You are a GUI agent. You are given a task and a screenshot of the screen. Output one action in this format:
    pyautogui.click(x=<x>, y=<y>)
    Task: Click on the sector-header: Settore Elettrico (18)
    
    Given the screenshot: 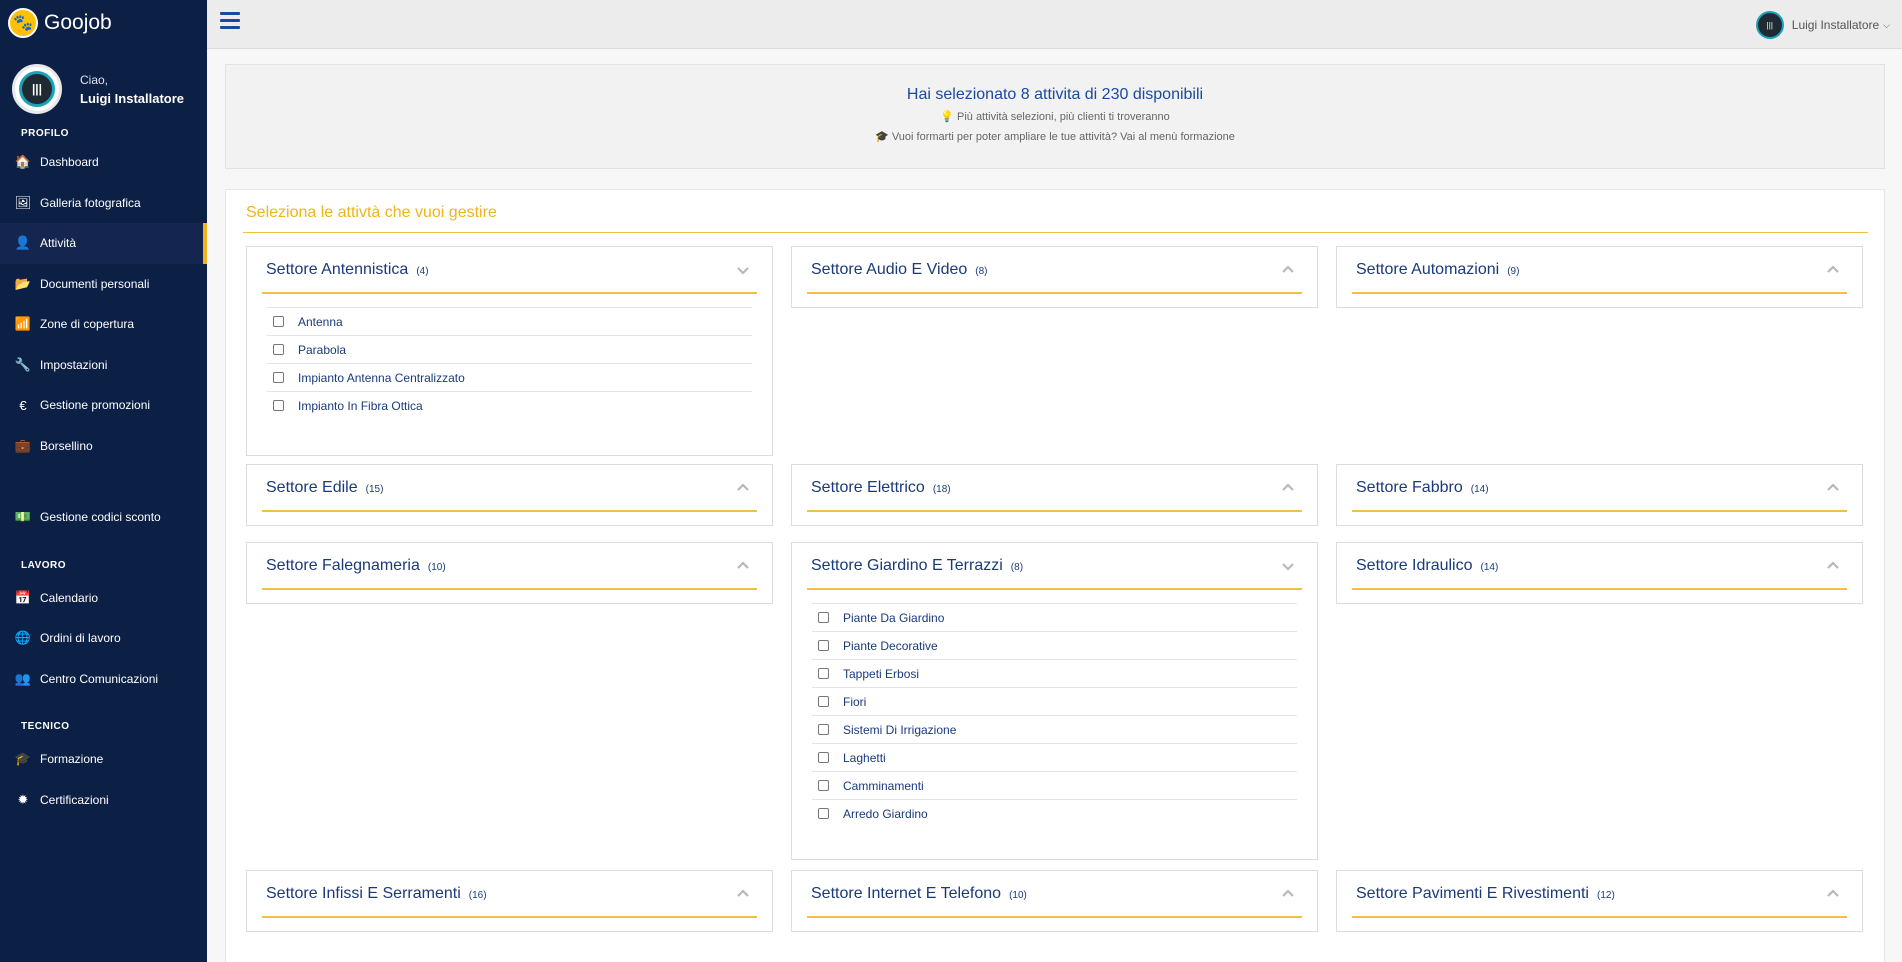 What is the action you would take?
    pyautogui.click(x=1054, y=488)
    